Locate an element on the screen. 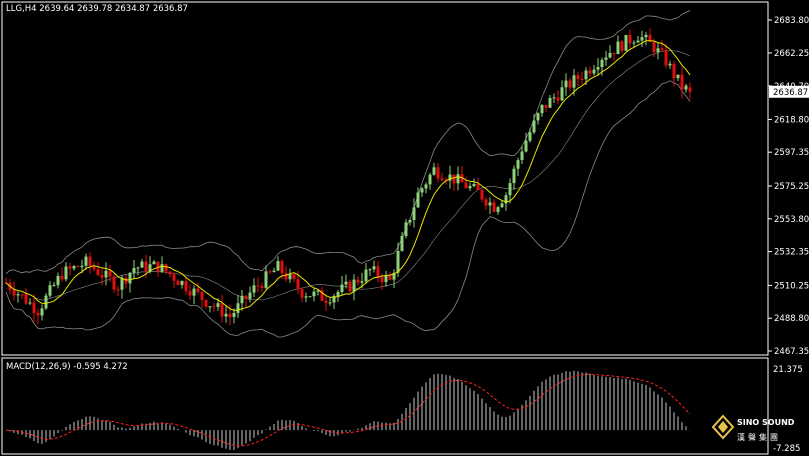 The width and height of the screenshot is (809, 456). macd-header: MACD(12,26,9) -0.595 4.272 is located at coordinates (67, 367).